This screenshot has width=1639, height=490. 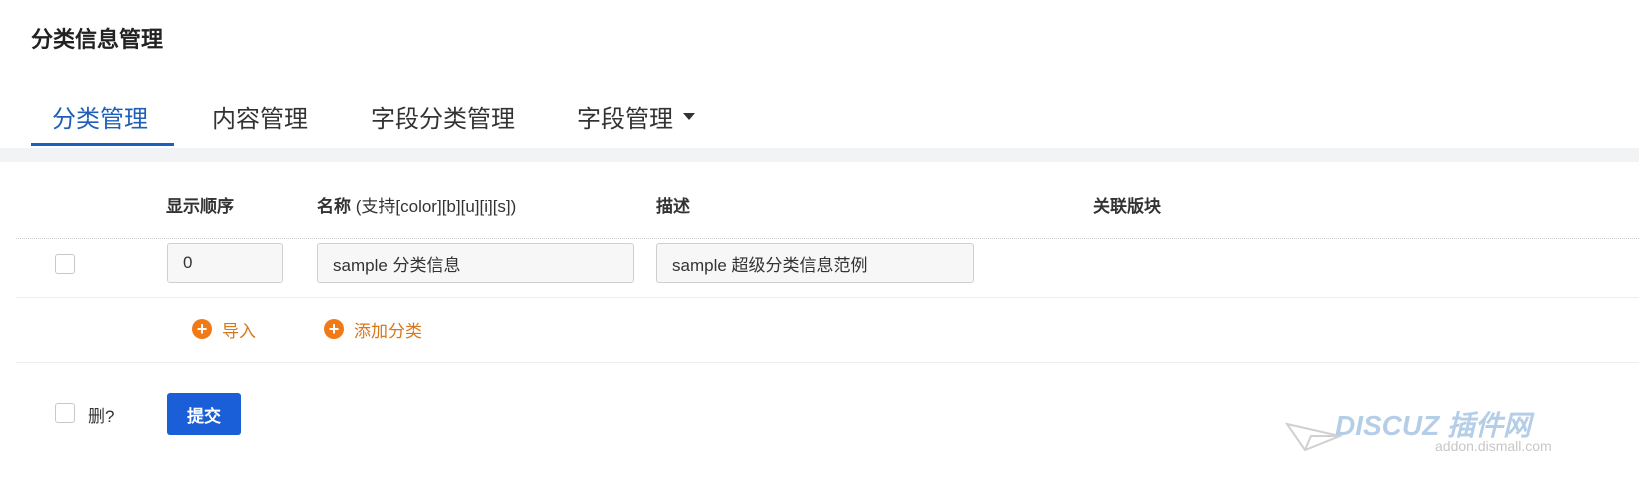 I want to click on actions-divider, so click(x=827, y=362).